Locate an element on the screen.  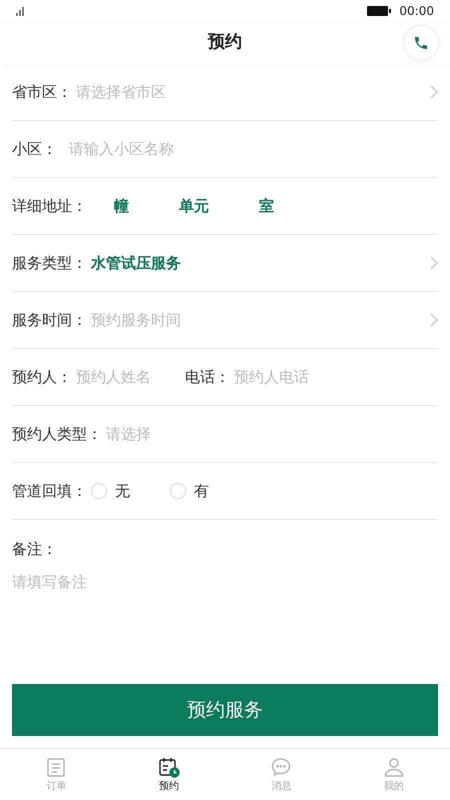
signal-icon is located at coordinates (21, 11).